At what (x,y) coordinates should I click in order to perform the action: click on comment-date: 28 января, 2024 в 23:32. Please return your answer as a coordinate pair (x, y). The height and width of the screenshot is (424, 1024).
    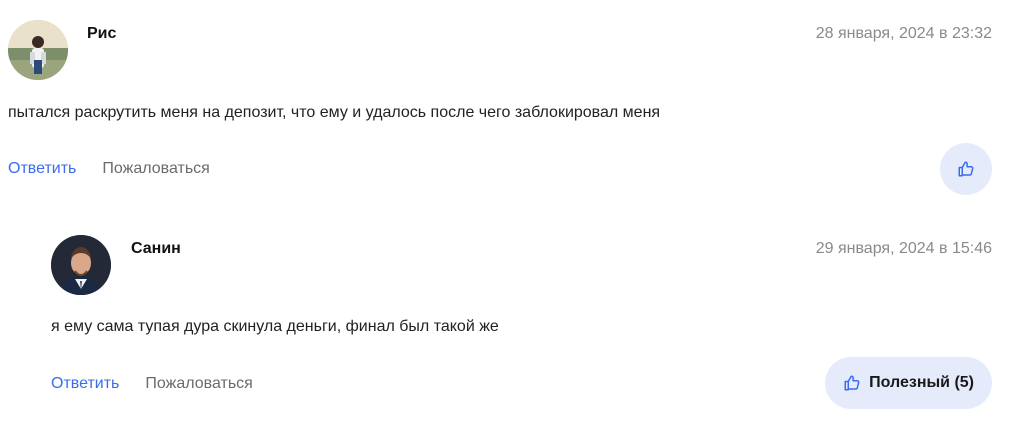
    Looking at the image, I should click on (903, 33).